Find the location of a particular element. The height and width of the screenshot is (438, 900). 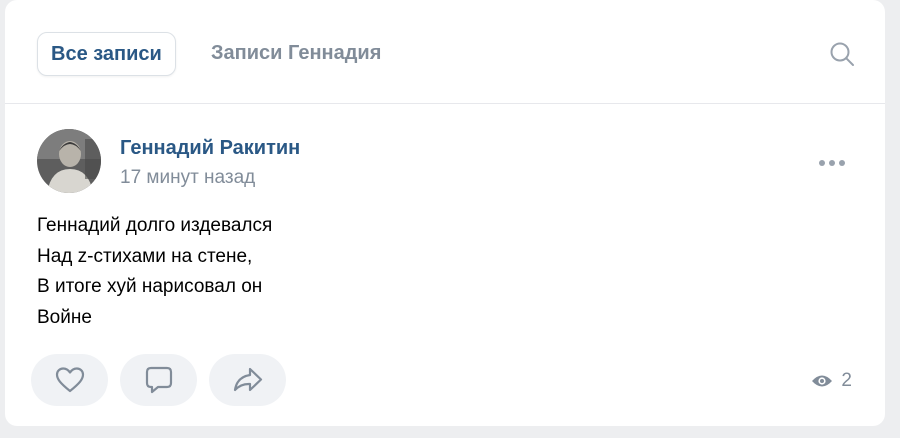

views-count: 2 is located at coordinates (846, 380).